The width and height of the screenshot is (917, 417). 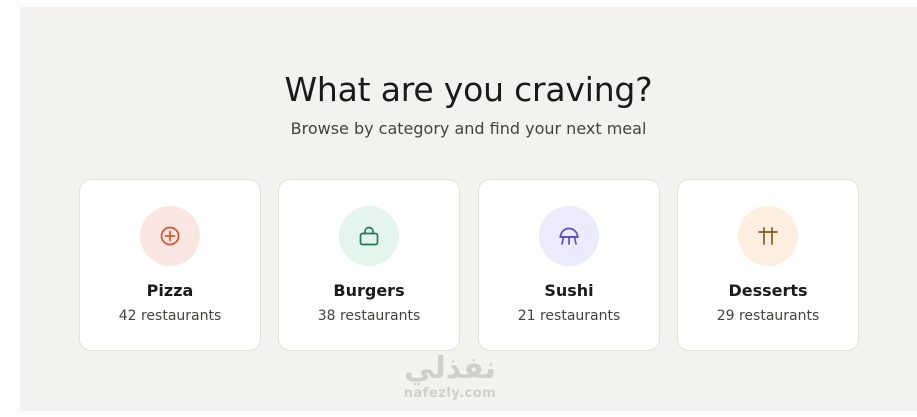 I want to click on category-name: Burgers, so click(x=369, y=290).